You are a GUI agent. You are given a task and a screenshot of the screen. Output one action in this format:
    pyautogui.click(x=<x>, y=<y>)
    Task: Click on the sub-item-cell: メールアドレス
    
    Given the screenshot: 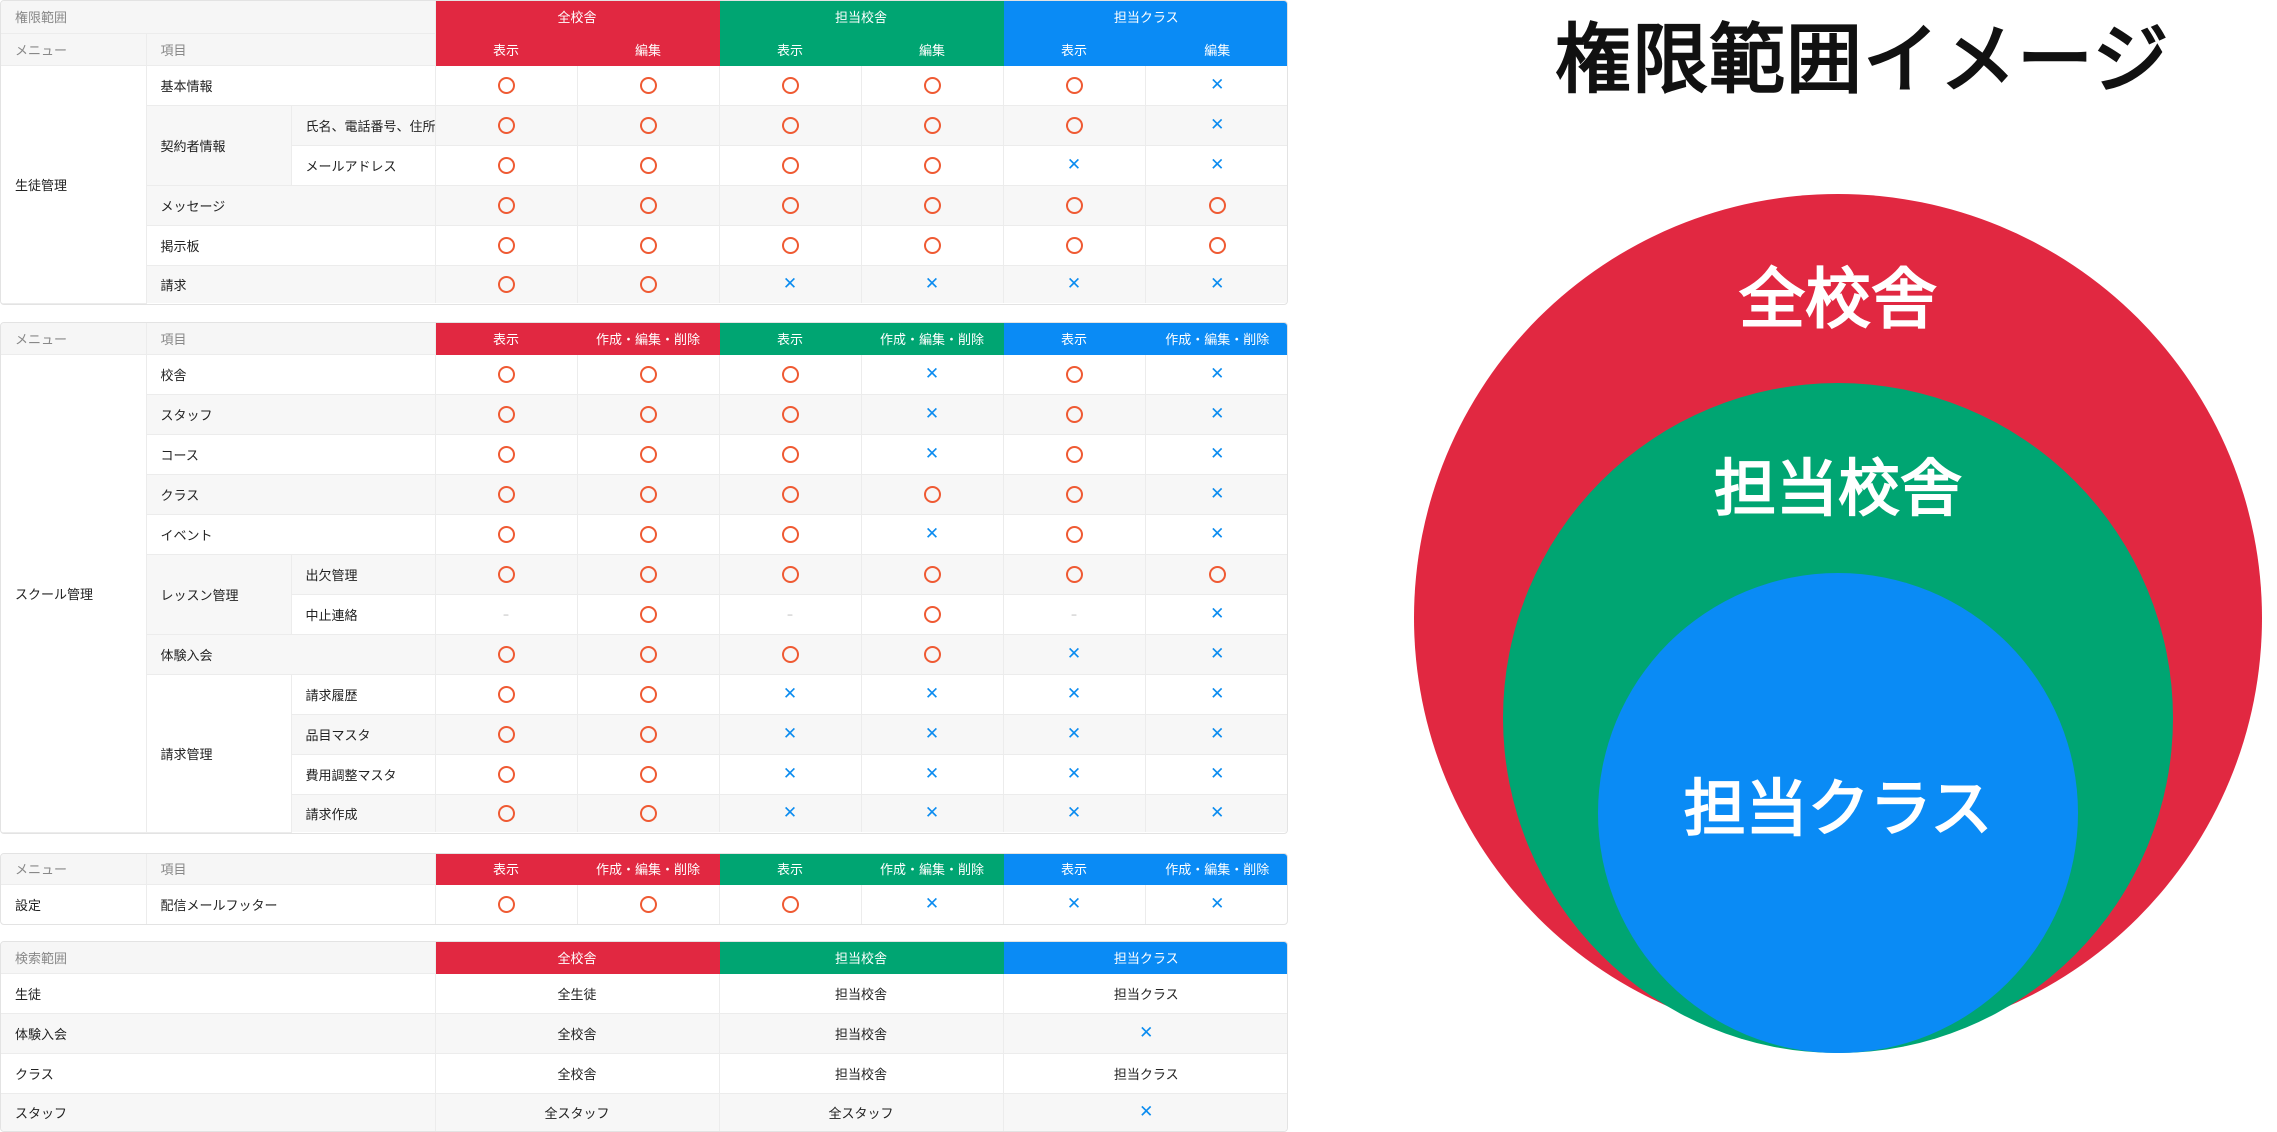 What is the action you would take?
    pyautogui.click(x=363, y=165)
    